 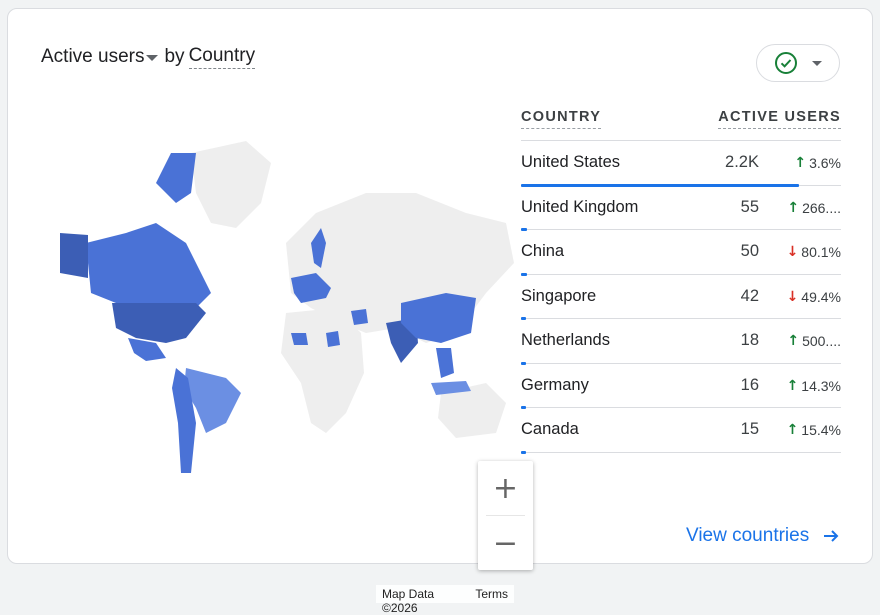 I want to click on country-southeast-asia, so click(x=445, y=363).